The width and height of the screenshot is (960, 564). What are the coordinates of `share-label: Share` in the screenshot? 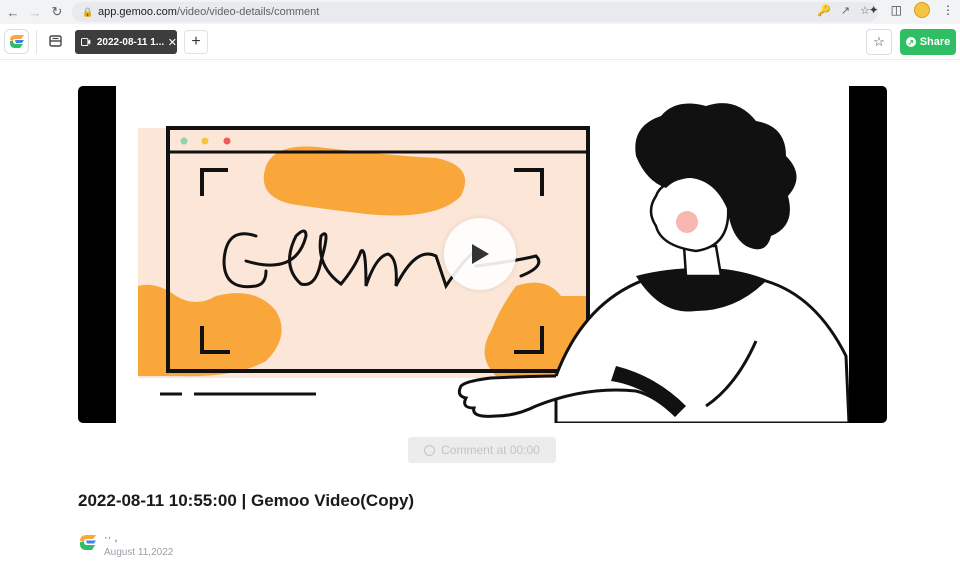 It's located at (935, 42).